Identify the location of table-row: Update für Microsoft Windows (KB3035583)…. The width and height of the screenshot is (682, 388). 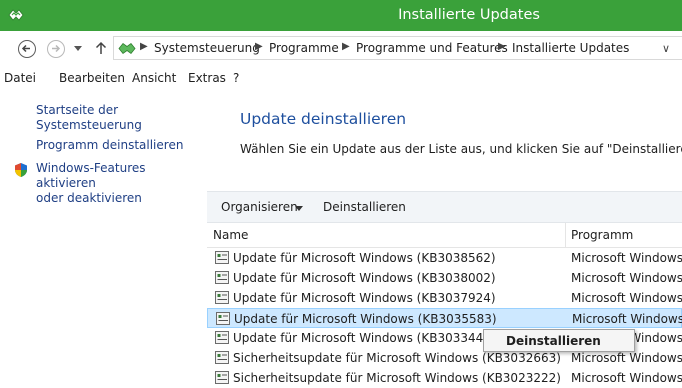
(444, 318).